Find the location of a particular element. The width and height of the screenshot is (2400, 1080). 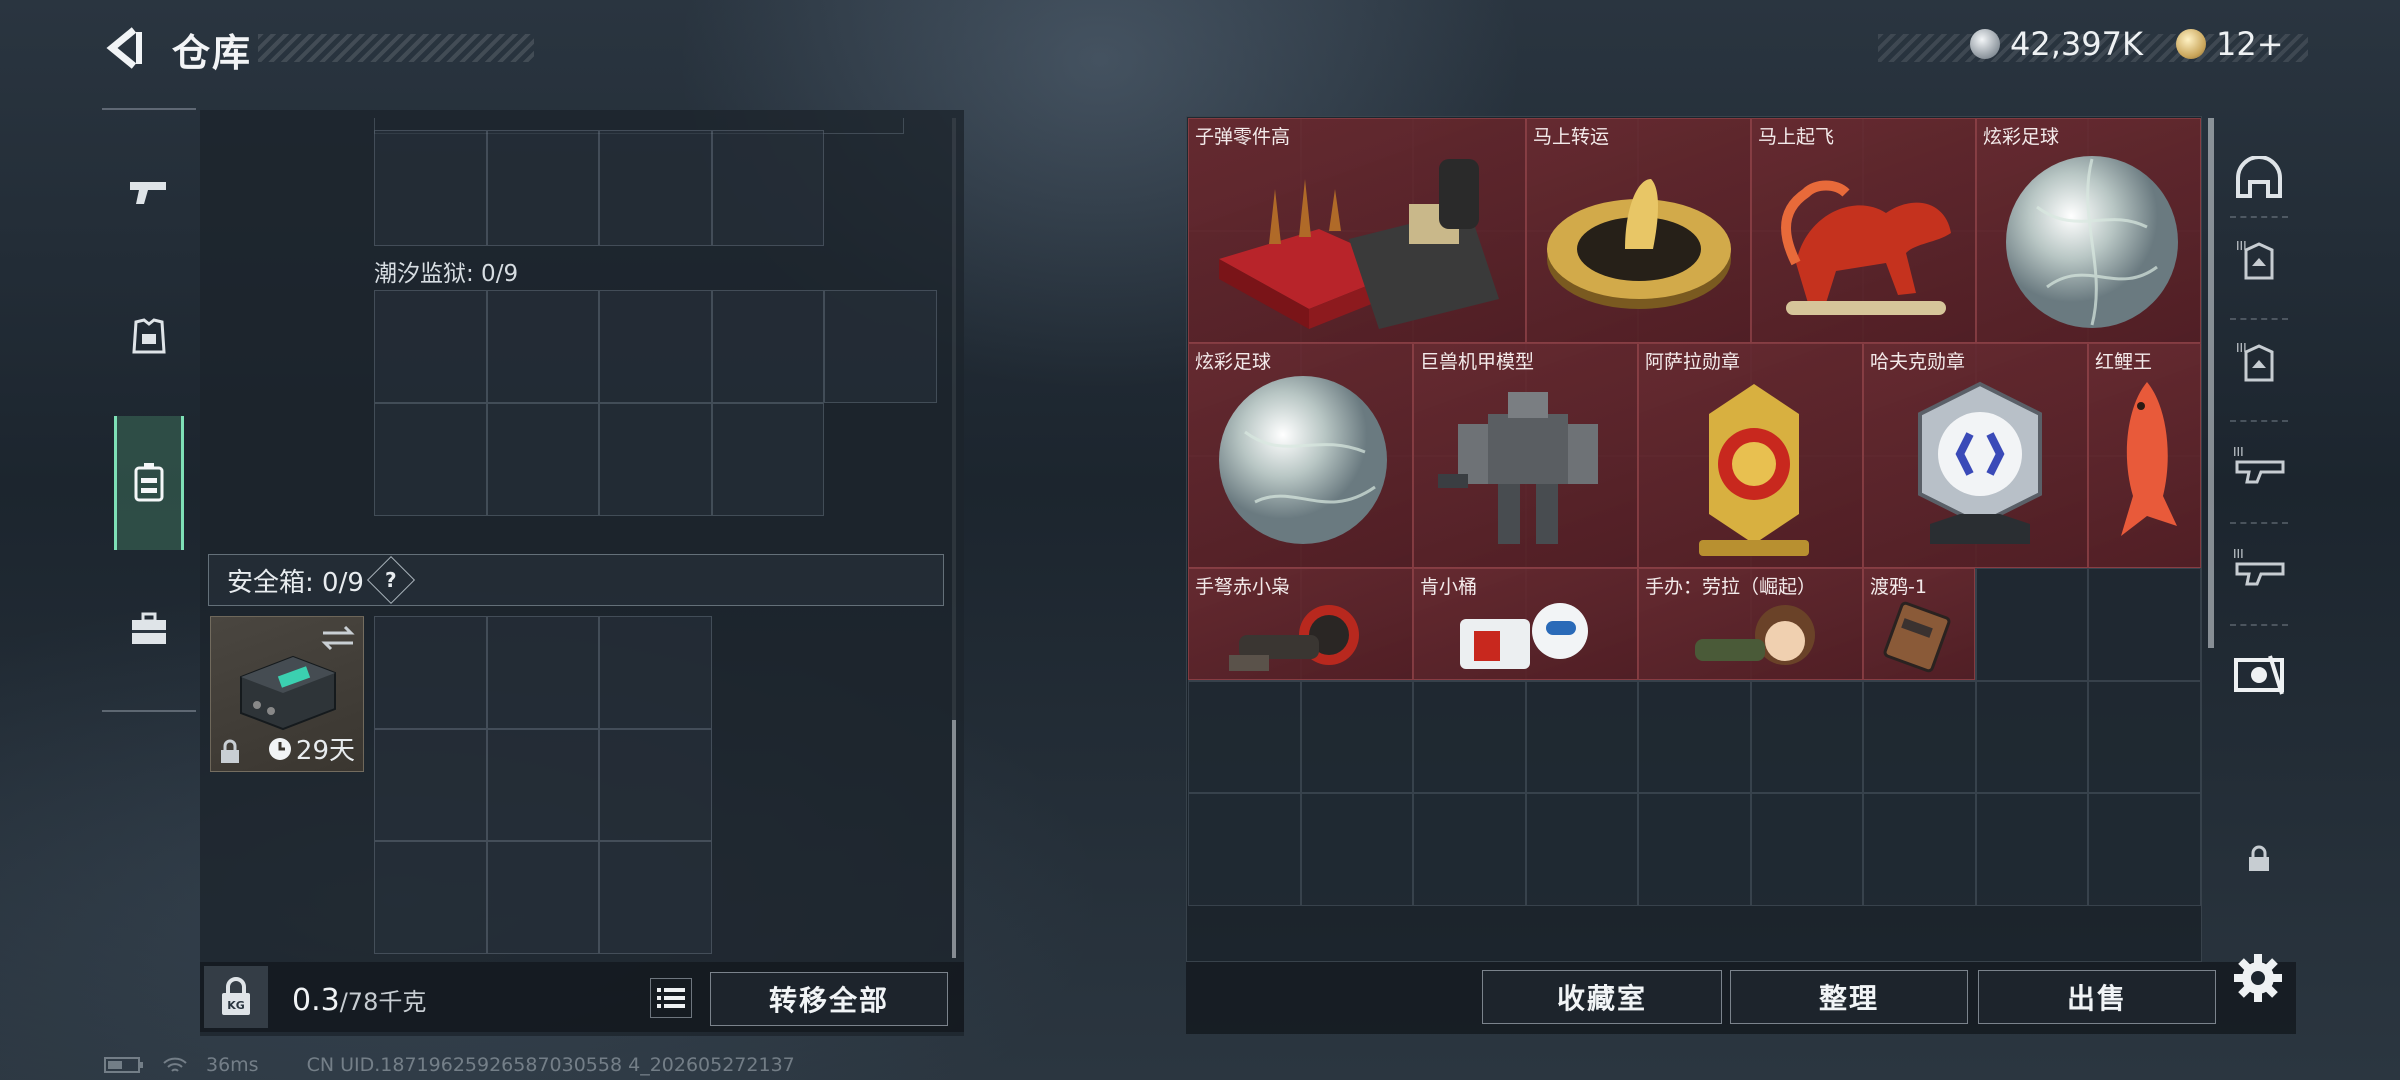

weapon-slot-2-button: III is located at coordinates (2259, 567).